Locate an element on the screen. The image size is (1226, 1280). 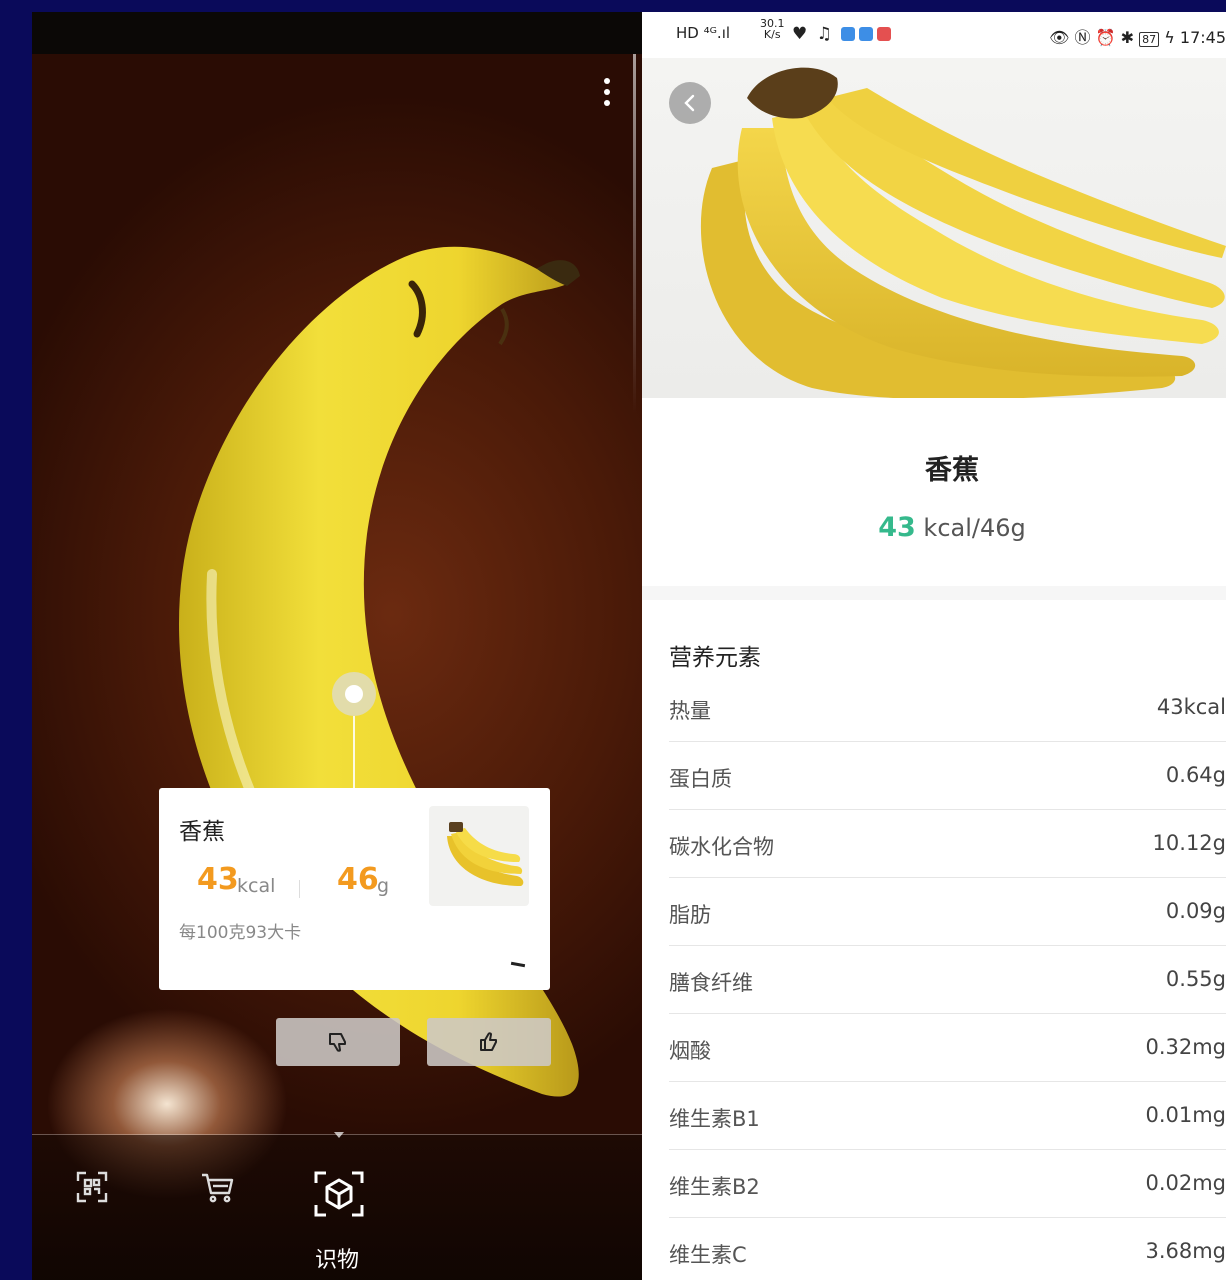
nutrient-value: 0.32mg is located at coordinates (1185, 1047).